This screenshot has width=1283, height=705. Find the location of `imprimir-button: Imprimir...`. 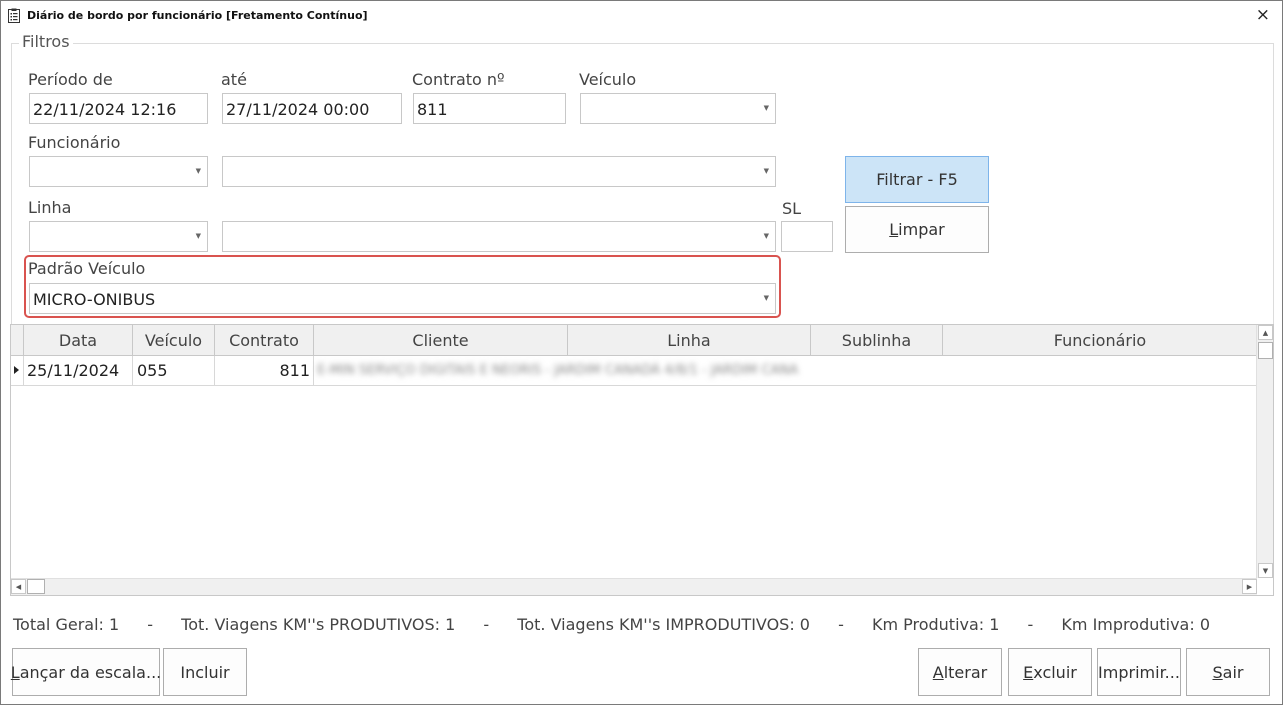

imprimir-button: Imprimir... is located at coordinates (1139, 672).